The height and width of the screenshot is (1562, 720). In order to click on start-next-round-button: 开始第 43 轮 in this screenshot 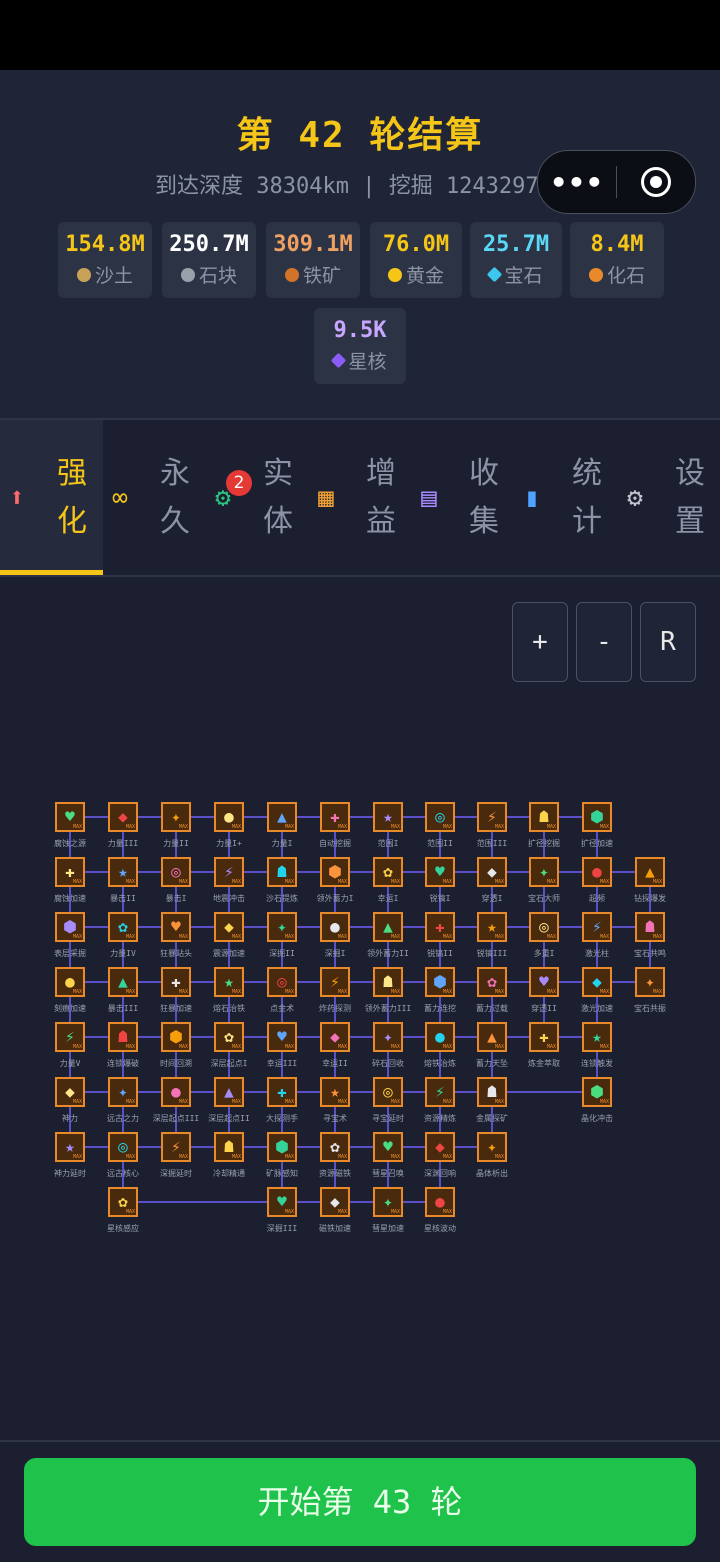, I will do `click(360, 1502)`.